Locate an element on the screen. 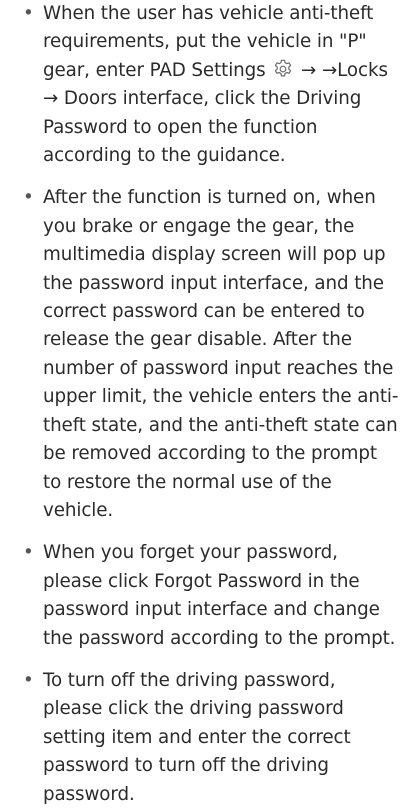  gear-icon is located at coordinates (283, 69).